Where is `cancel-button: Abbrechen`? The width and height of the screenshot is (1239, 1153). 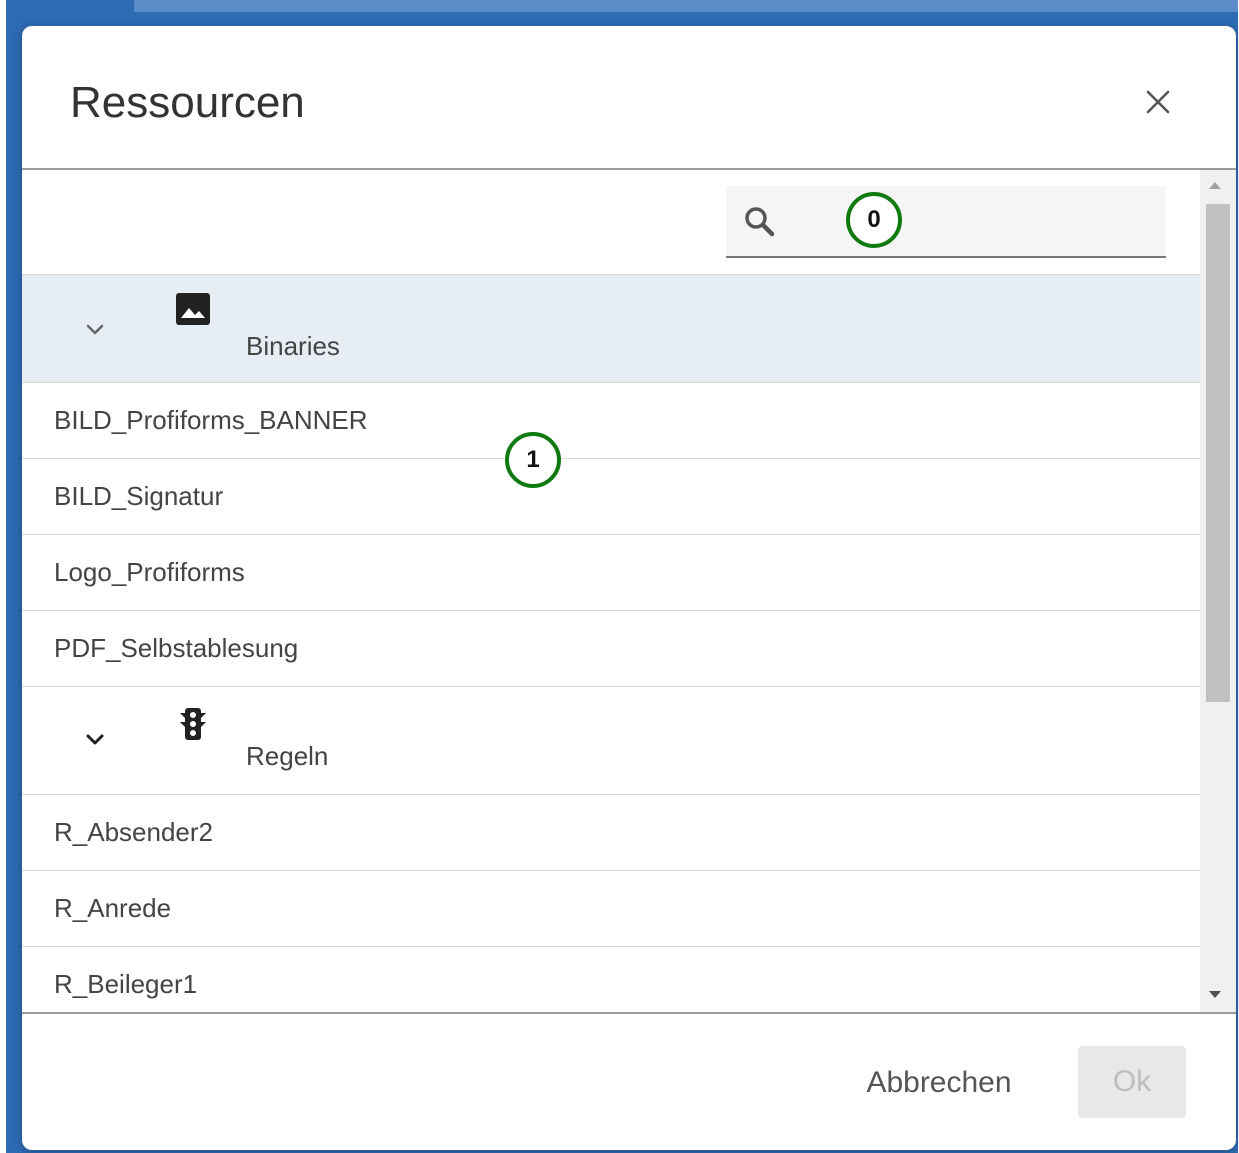
cancel-button: Abbrechen is located at coordinates (939, 1083).